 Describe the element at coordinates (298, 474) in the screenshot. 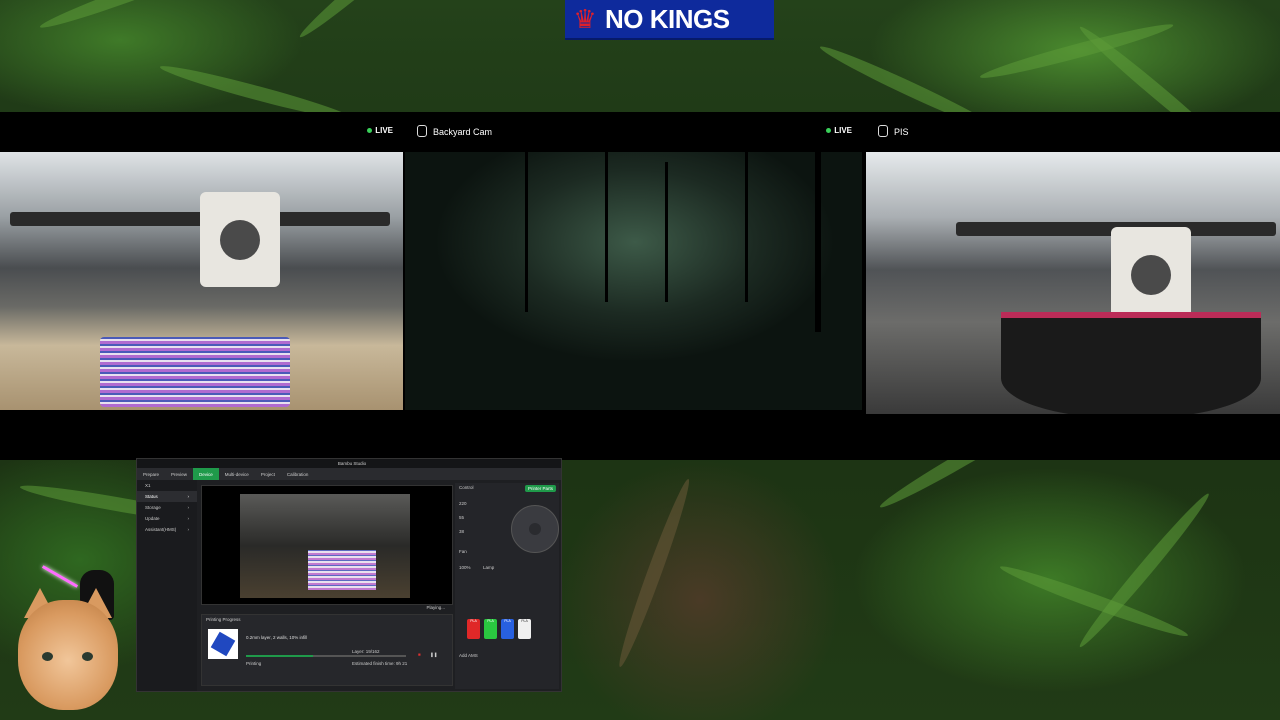

I see `tab-calibration: Calibration` at that location.